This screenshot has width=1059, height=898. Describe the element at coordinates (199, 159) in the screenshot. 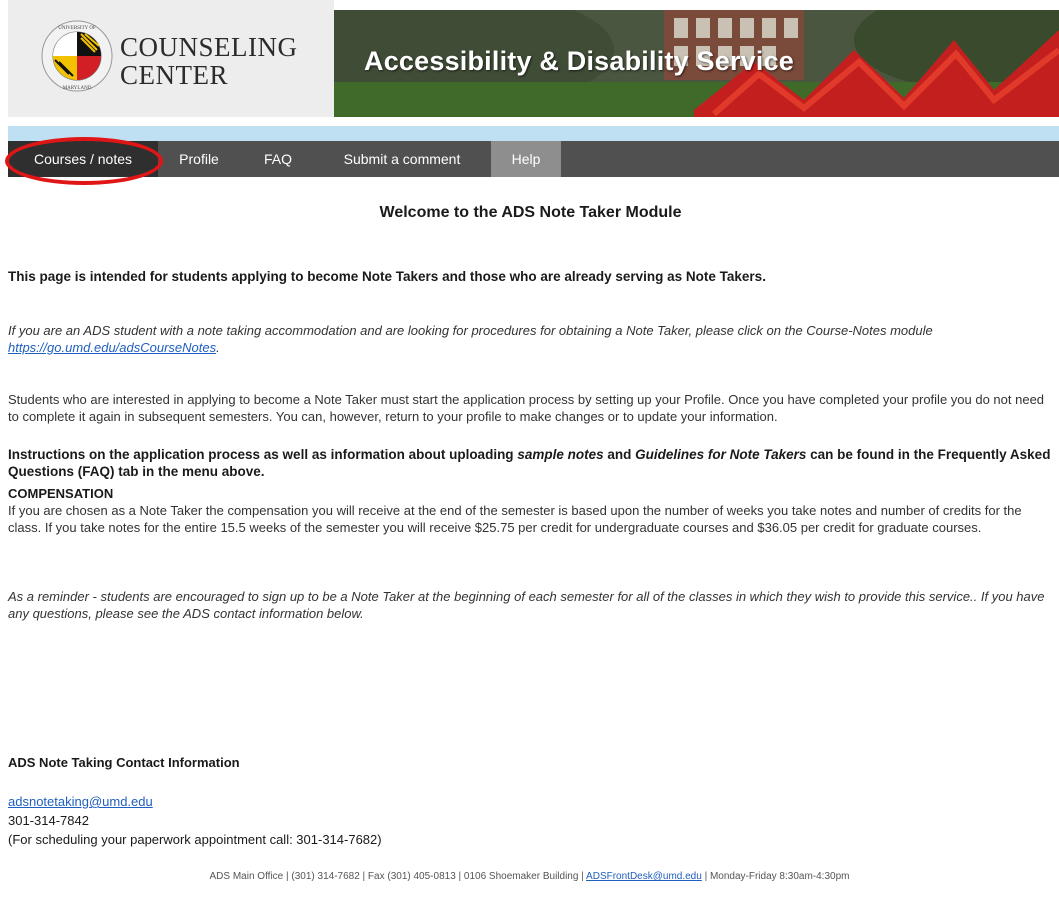

I see `tab-profile: Profile` at that location.